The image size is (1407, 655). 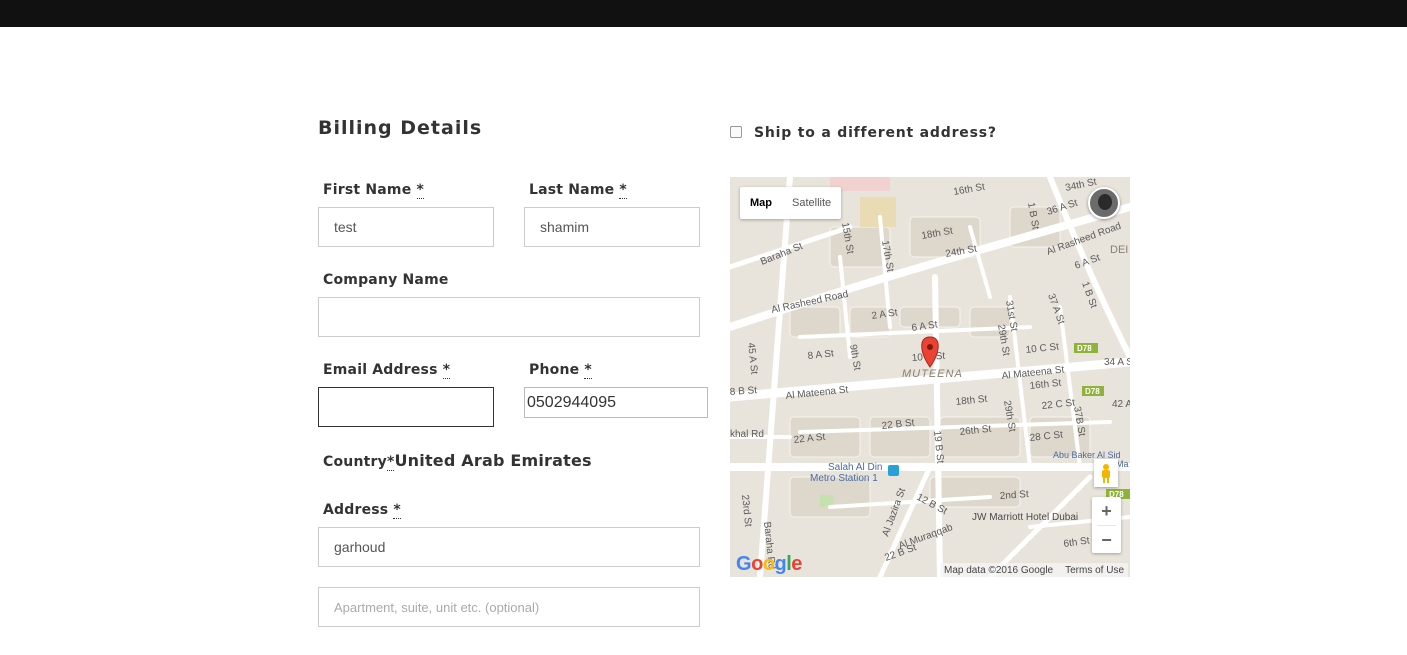 I want to click on terms-of-use-link: Terms of Use, so click(x=1094, y=570).